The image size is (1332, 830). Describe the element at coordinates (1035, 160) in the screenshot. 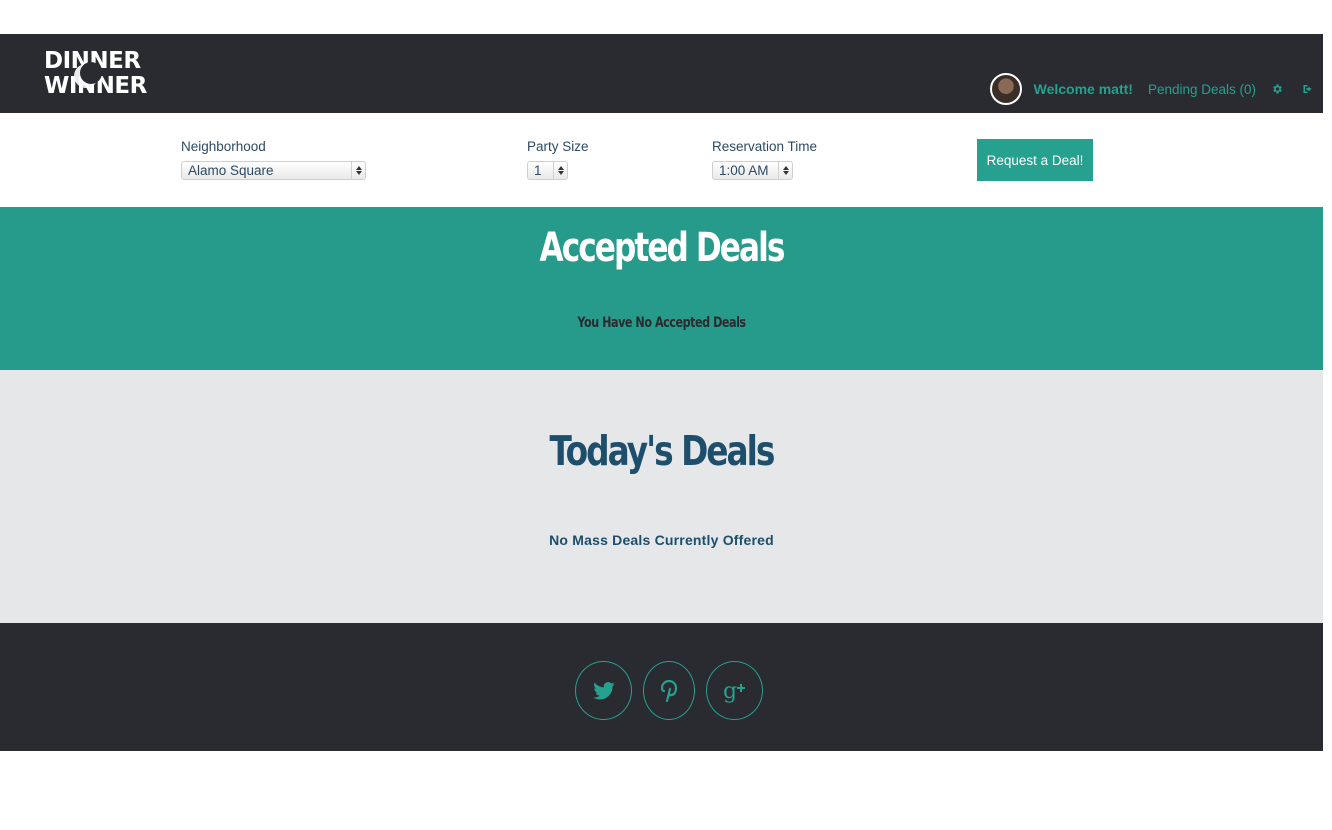

I see `request-deal-button: Request a Deal!` at that location.